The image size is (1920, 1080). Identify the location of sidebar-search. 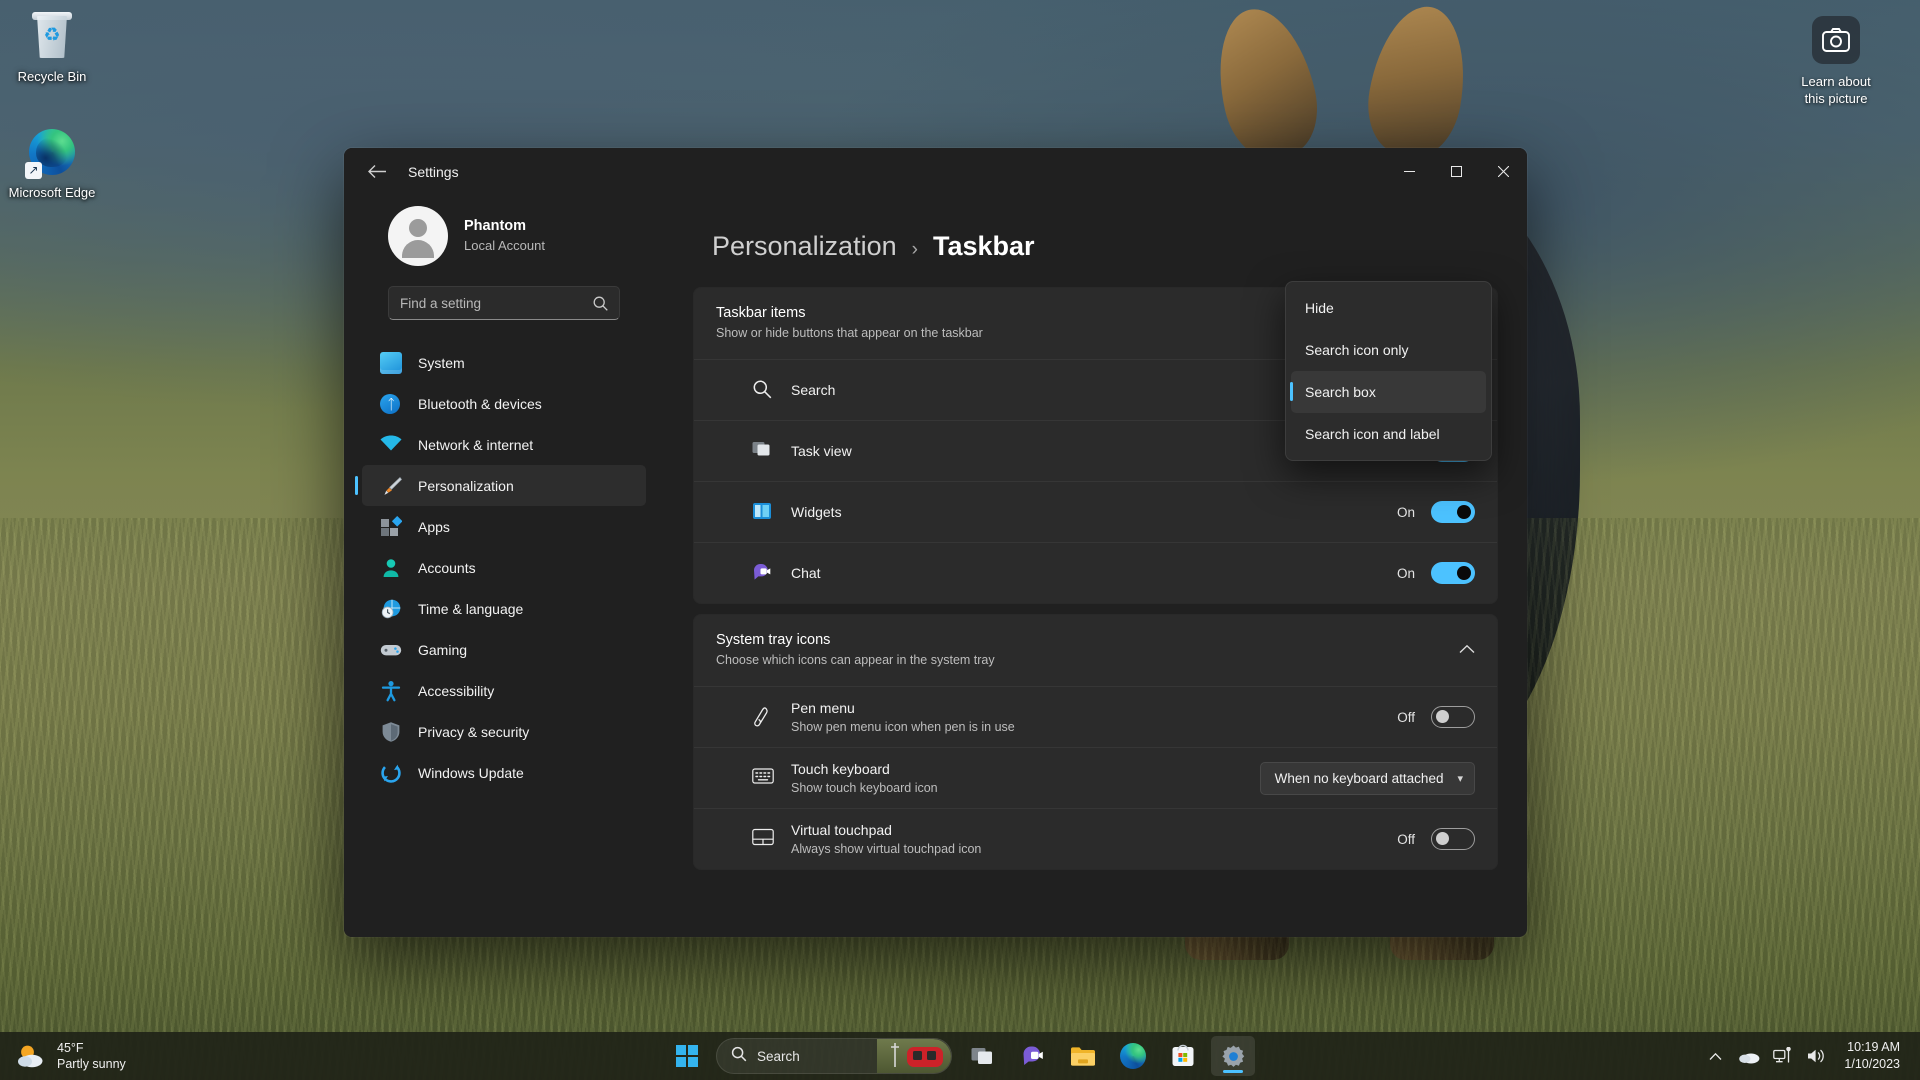
(504, 303).